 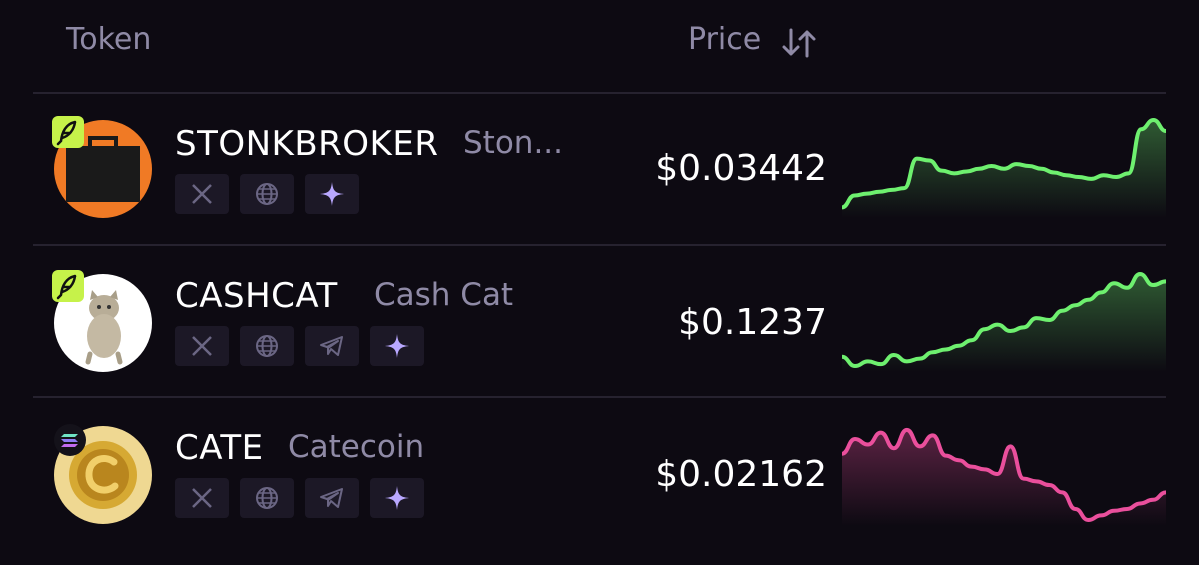 What do you see at coordinates (741, 474) in the screenshot?
I see `token-price: $0.02162` at bounding box center [741, 474].